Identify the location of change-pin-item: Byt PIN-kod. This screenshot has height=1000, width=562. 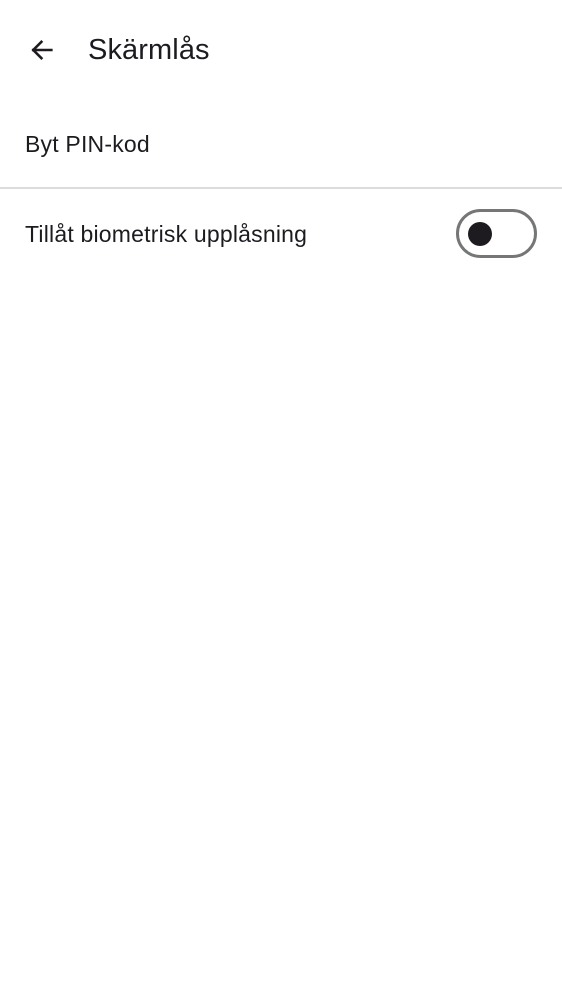
(281, 143).